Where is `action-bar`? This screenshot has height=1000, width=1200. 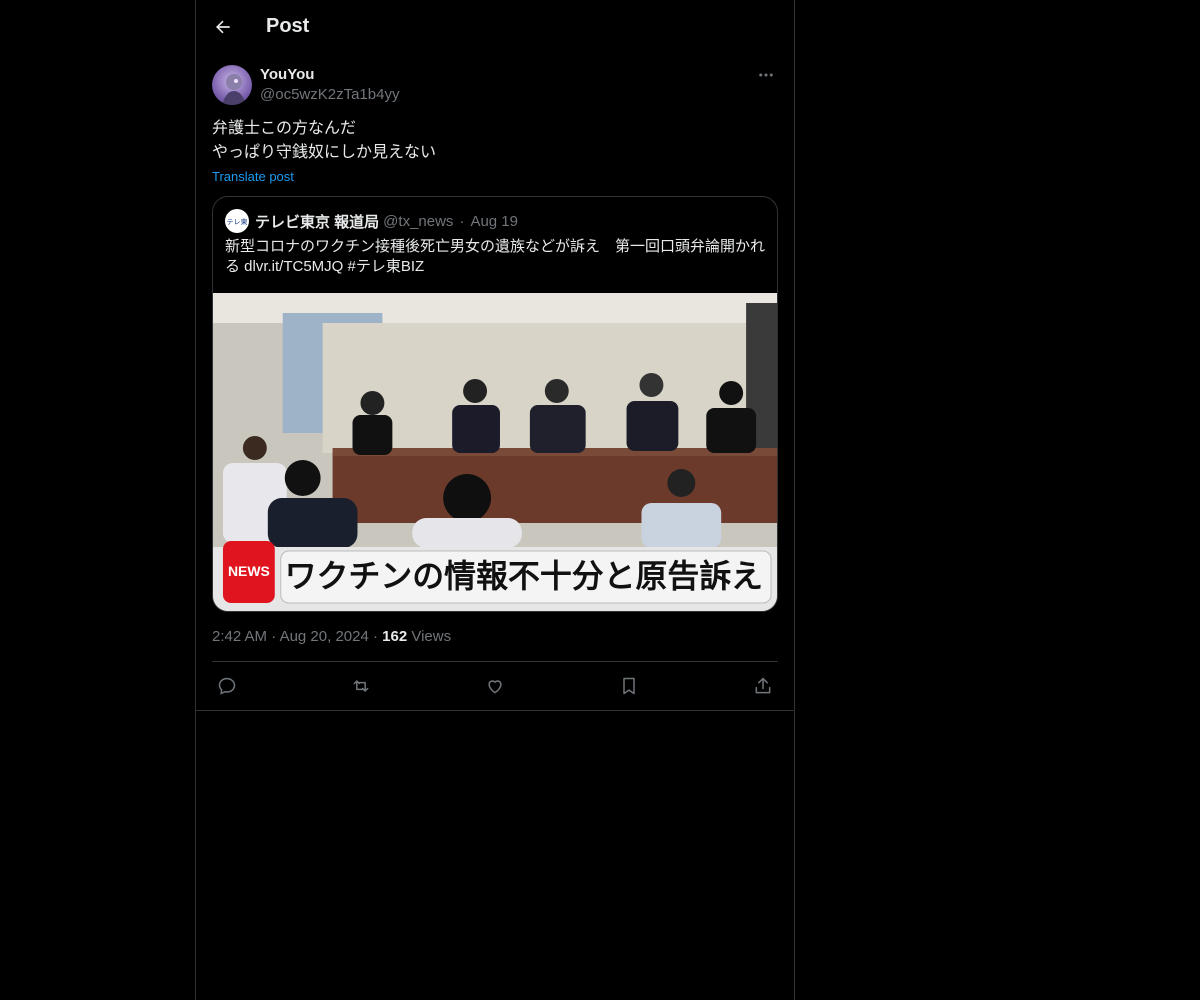 action-bar is located at coordinates (495, 686).